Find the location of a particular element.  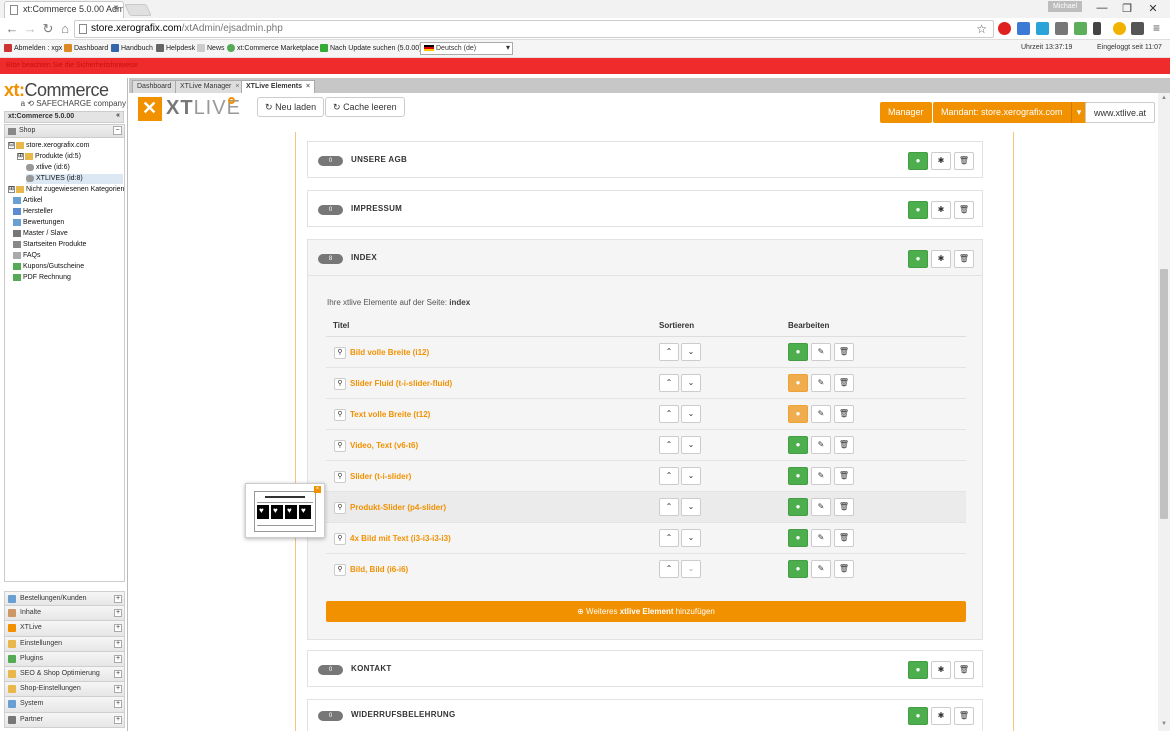

home-icon: ⌂ is located at coordinates (65, 29).